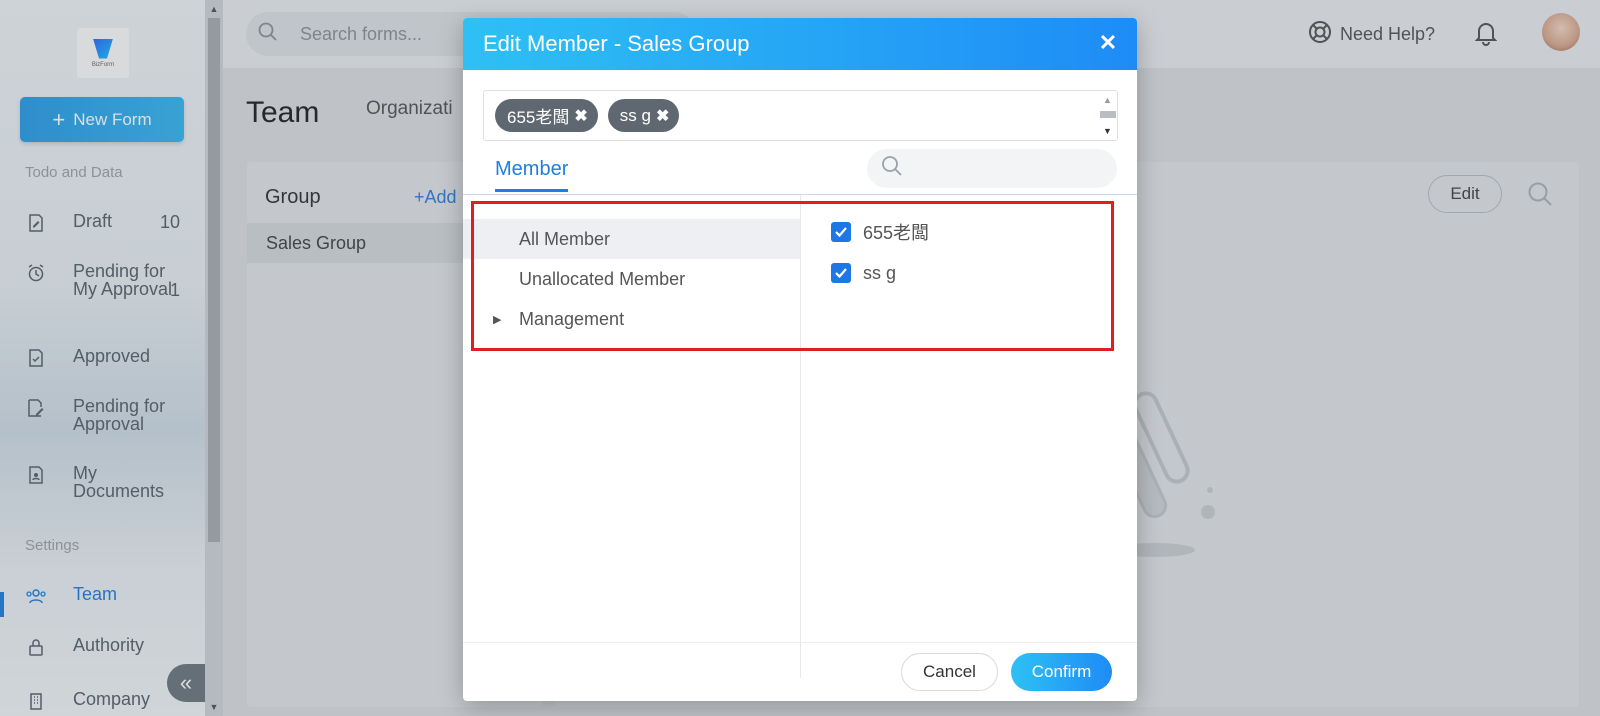  What do you see at coordinates (565, 238) in the screenshot?
I see `tree-item-label: All Member` at bounding box center [565, 238].